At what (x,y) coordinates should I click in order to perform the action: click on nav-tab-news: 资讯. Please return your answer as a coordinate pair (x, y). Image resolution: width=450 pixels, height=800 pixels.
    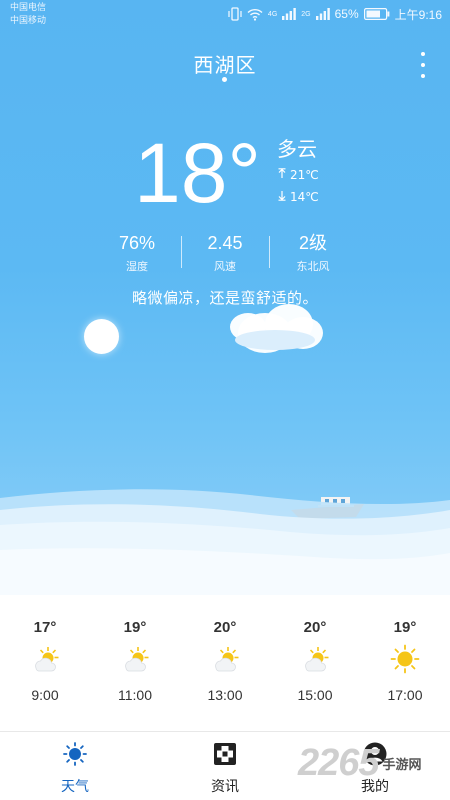
    Looking at the image, I should click on (225, 766).